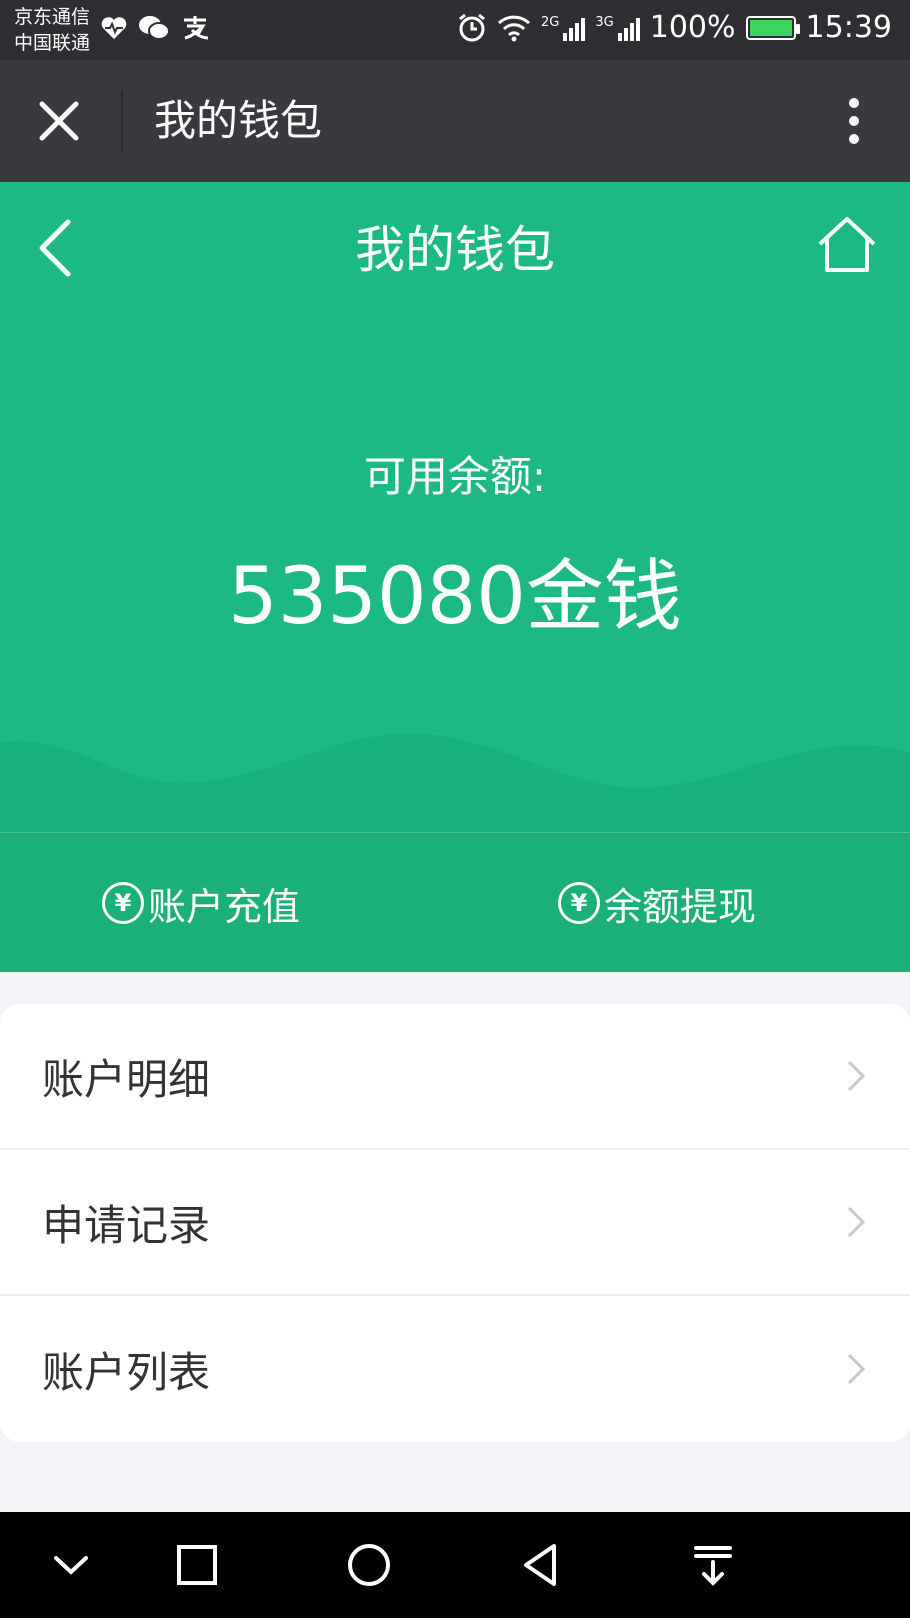 This screenshot has height=1618, width=910. Describe the element at coordinates (455, 1565) in the screenshot. I see `system-nav-bar` at that location.